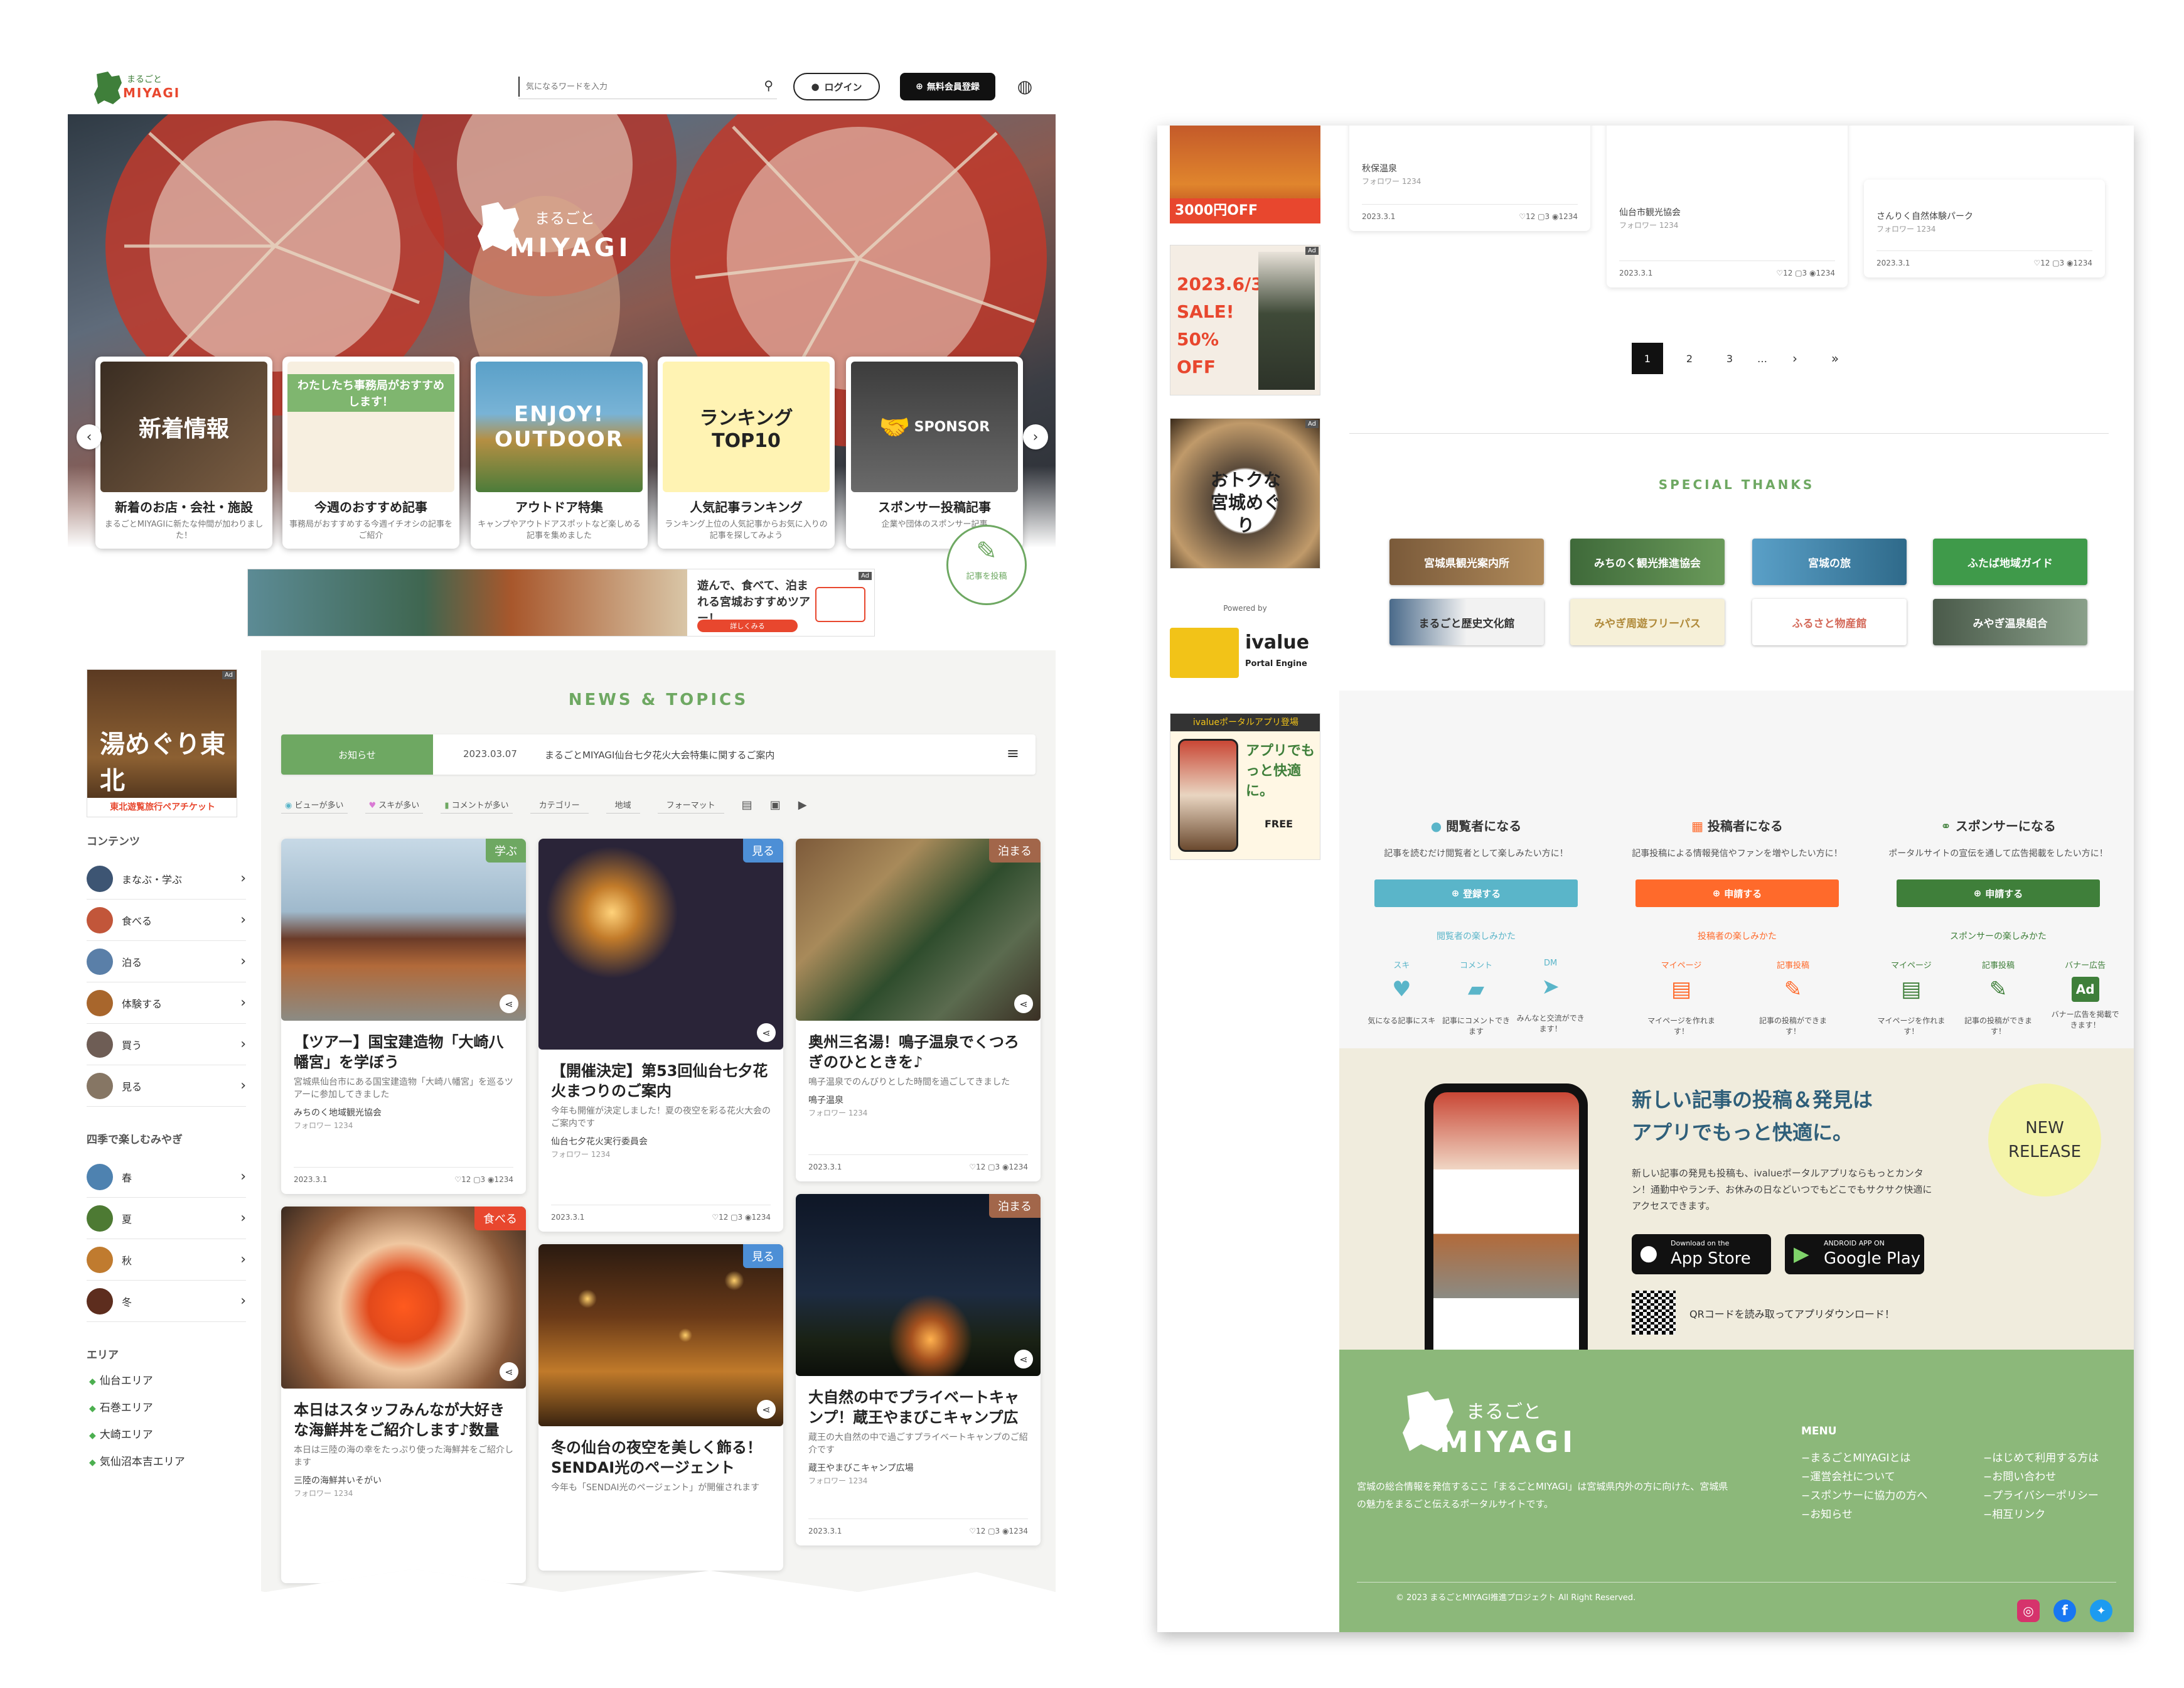 The image size is (2184, 1688). I want to click on app-side-ad: ivalueポータルアプリ登場 アプリでもっと快適に。 FREE, so click(1245, 786).